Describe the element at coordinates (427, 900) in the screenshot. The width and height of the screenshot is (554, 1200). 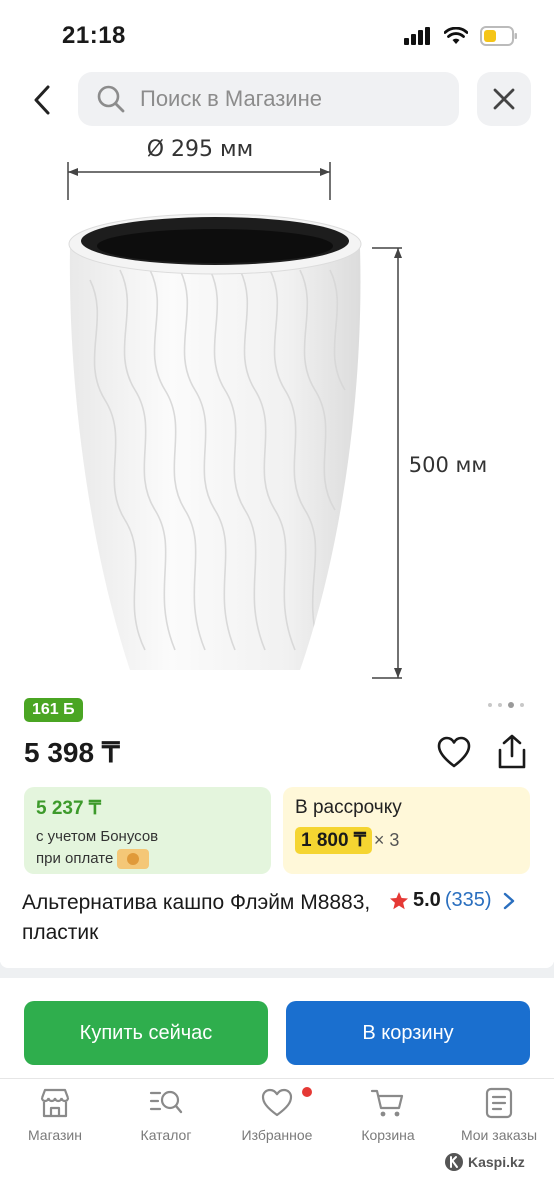
I see `rating-value: 5.0` at that location.